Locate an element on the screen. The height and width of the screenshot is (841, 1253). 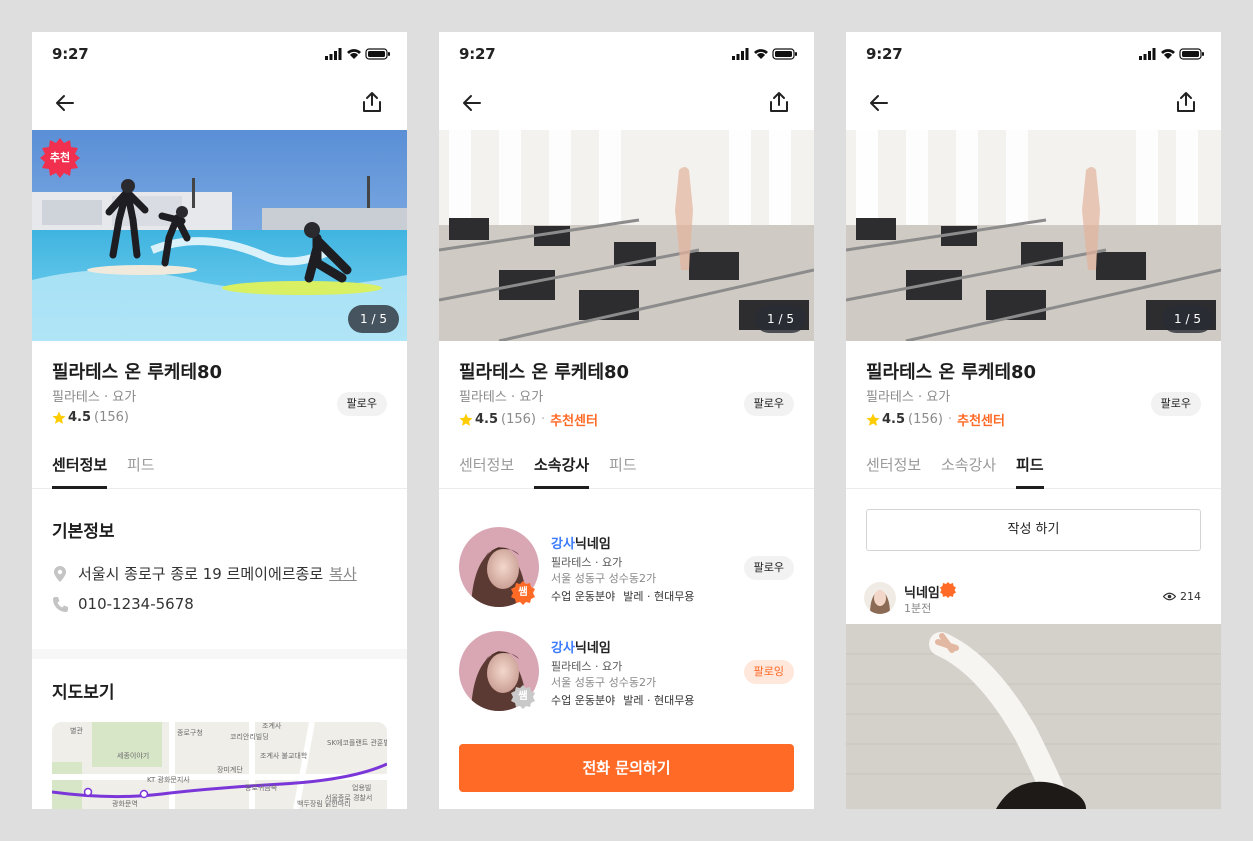
address-text: 서울시 종로구 종로 19 르메이에르종로 is located at coordinates (201, 574).